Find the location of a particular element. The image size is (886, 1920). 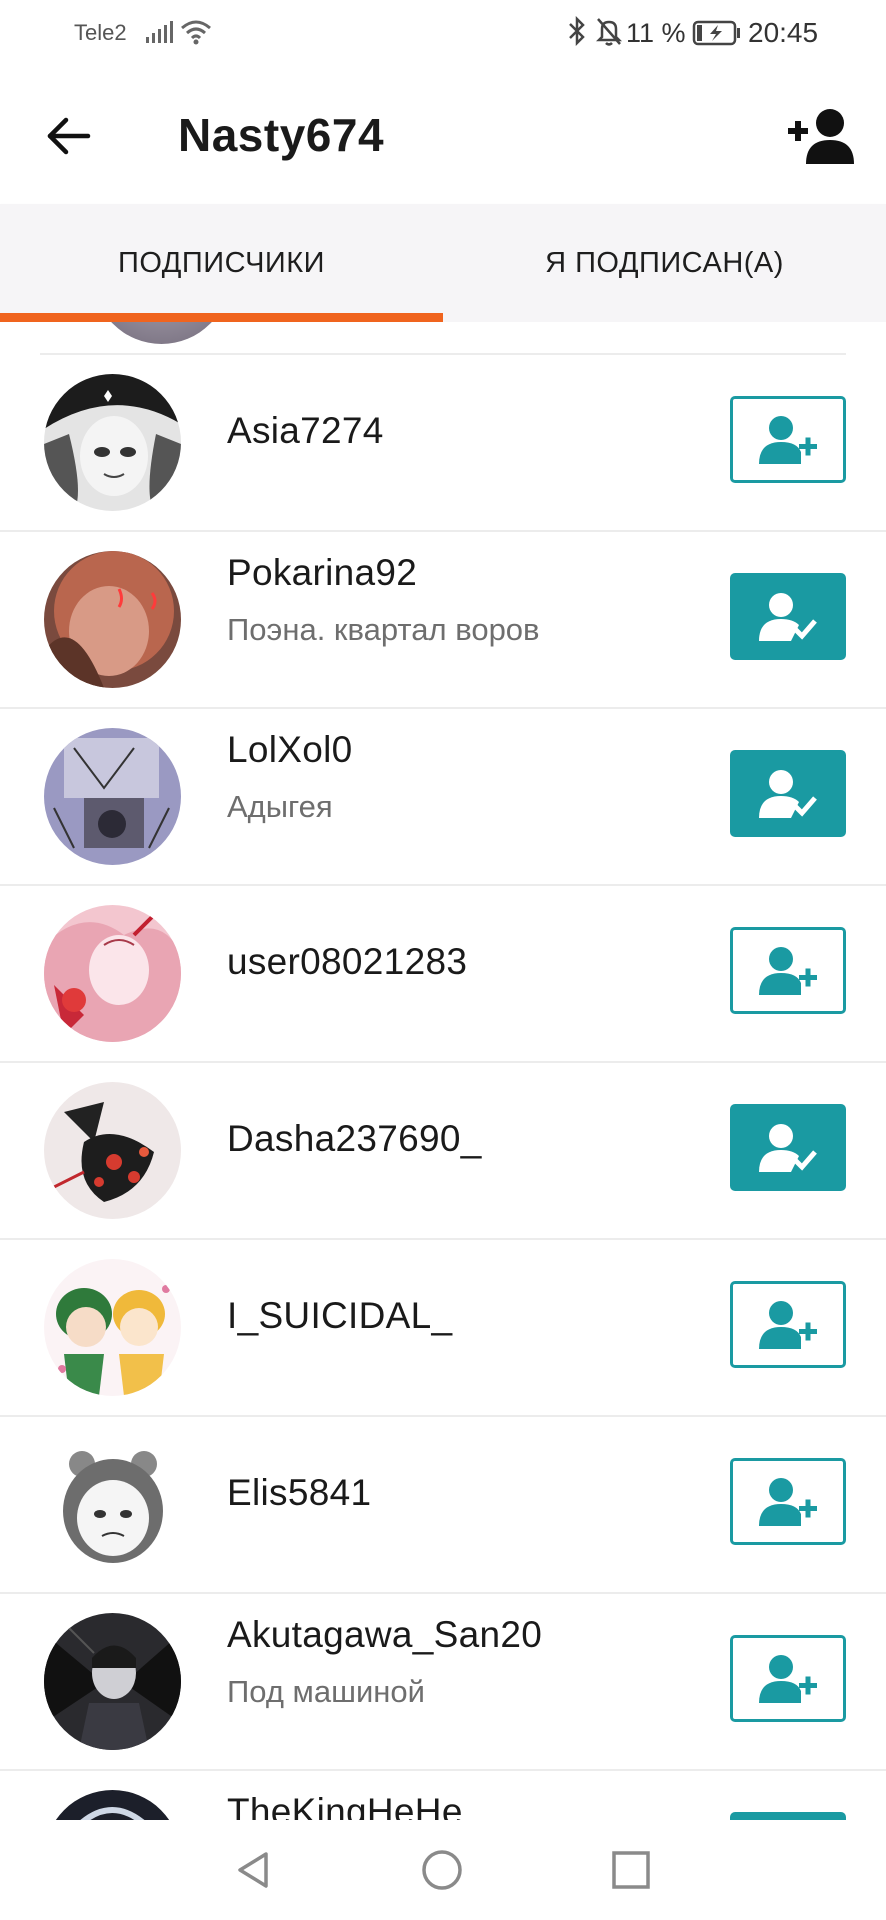

user-location: Под машиной is located at coordinates (326, 1691).